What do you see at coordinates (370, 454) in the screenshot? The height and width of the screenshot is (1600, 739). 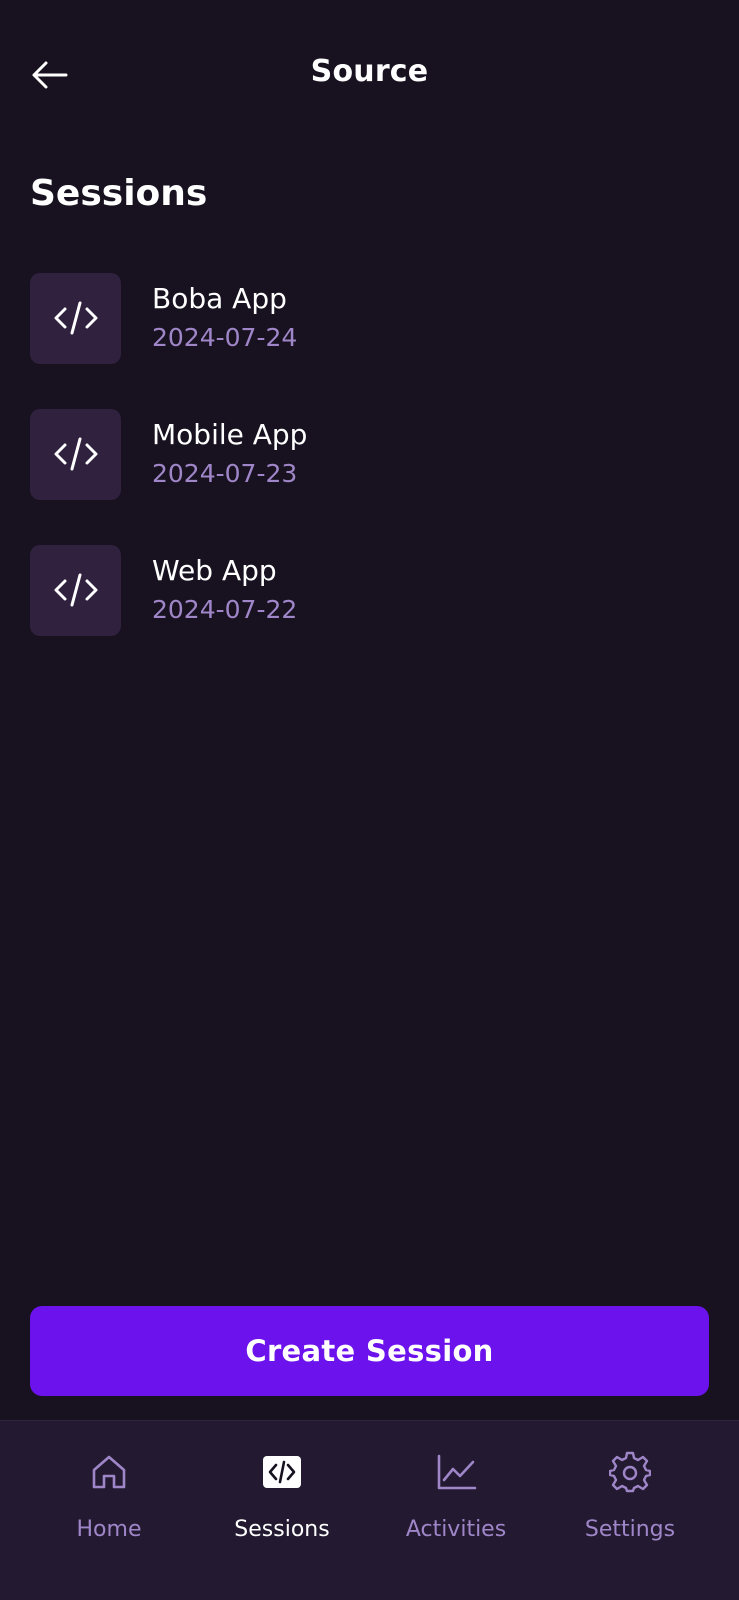 I see `session-item-mobile-app: Mobile App 2024-07-23` at bounding box center [370, 454].